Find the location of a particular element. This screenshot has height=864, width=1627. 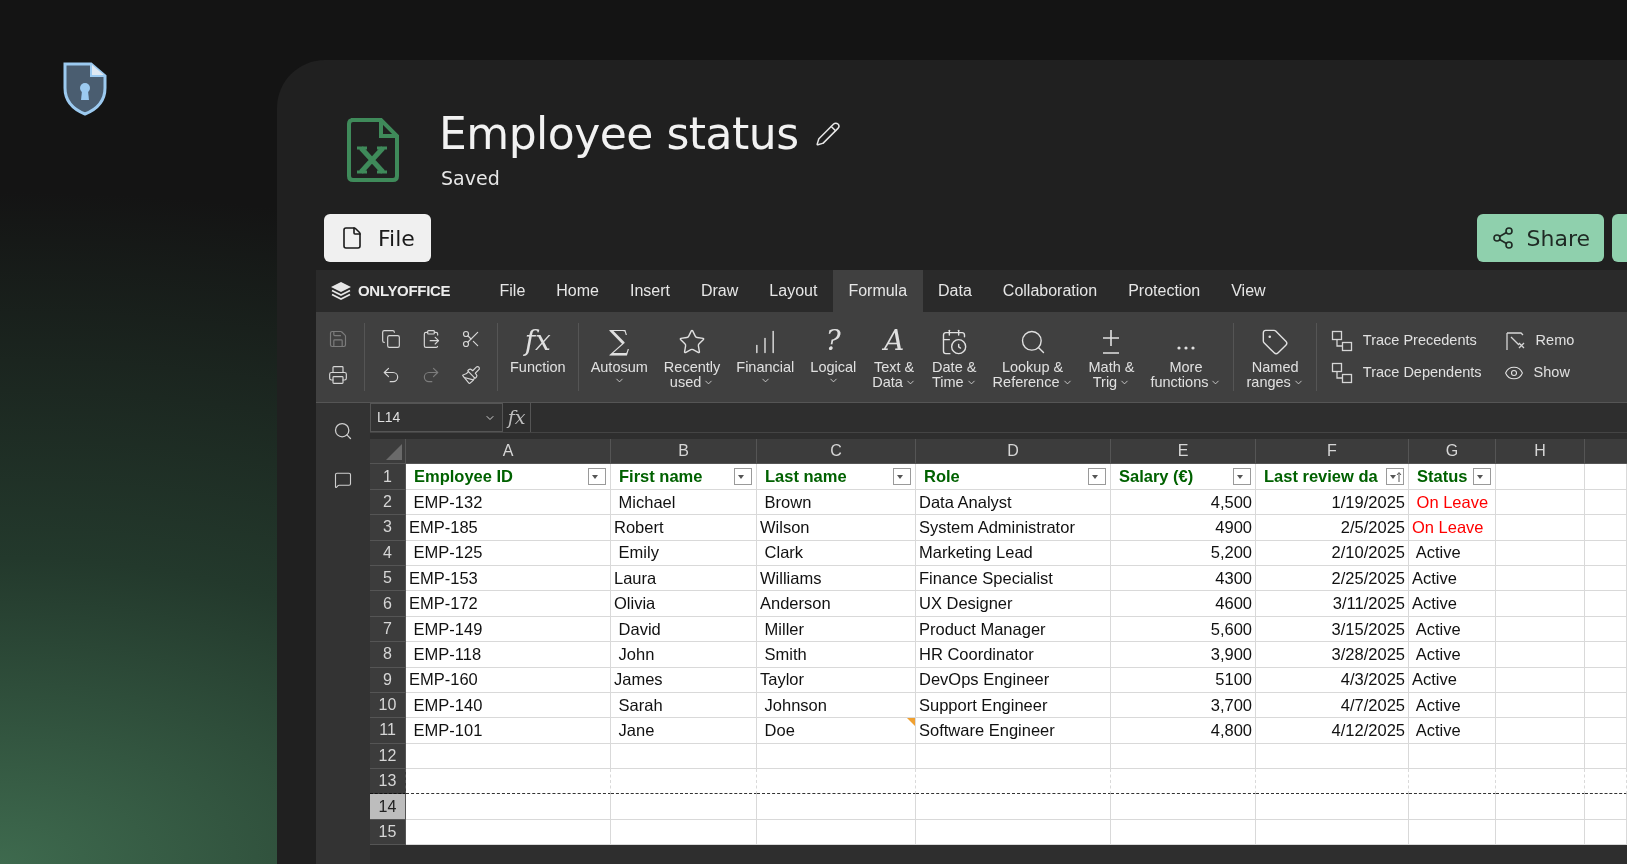

row-header: 13 is located at coordinates (388, 782).